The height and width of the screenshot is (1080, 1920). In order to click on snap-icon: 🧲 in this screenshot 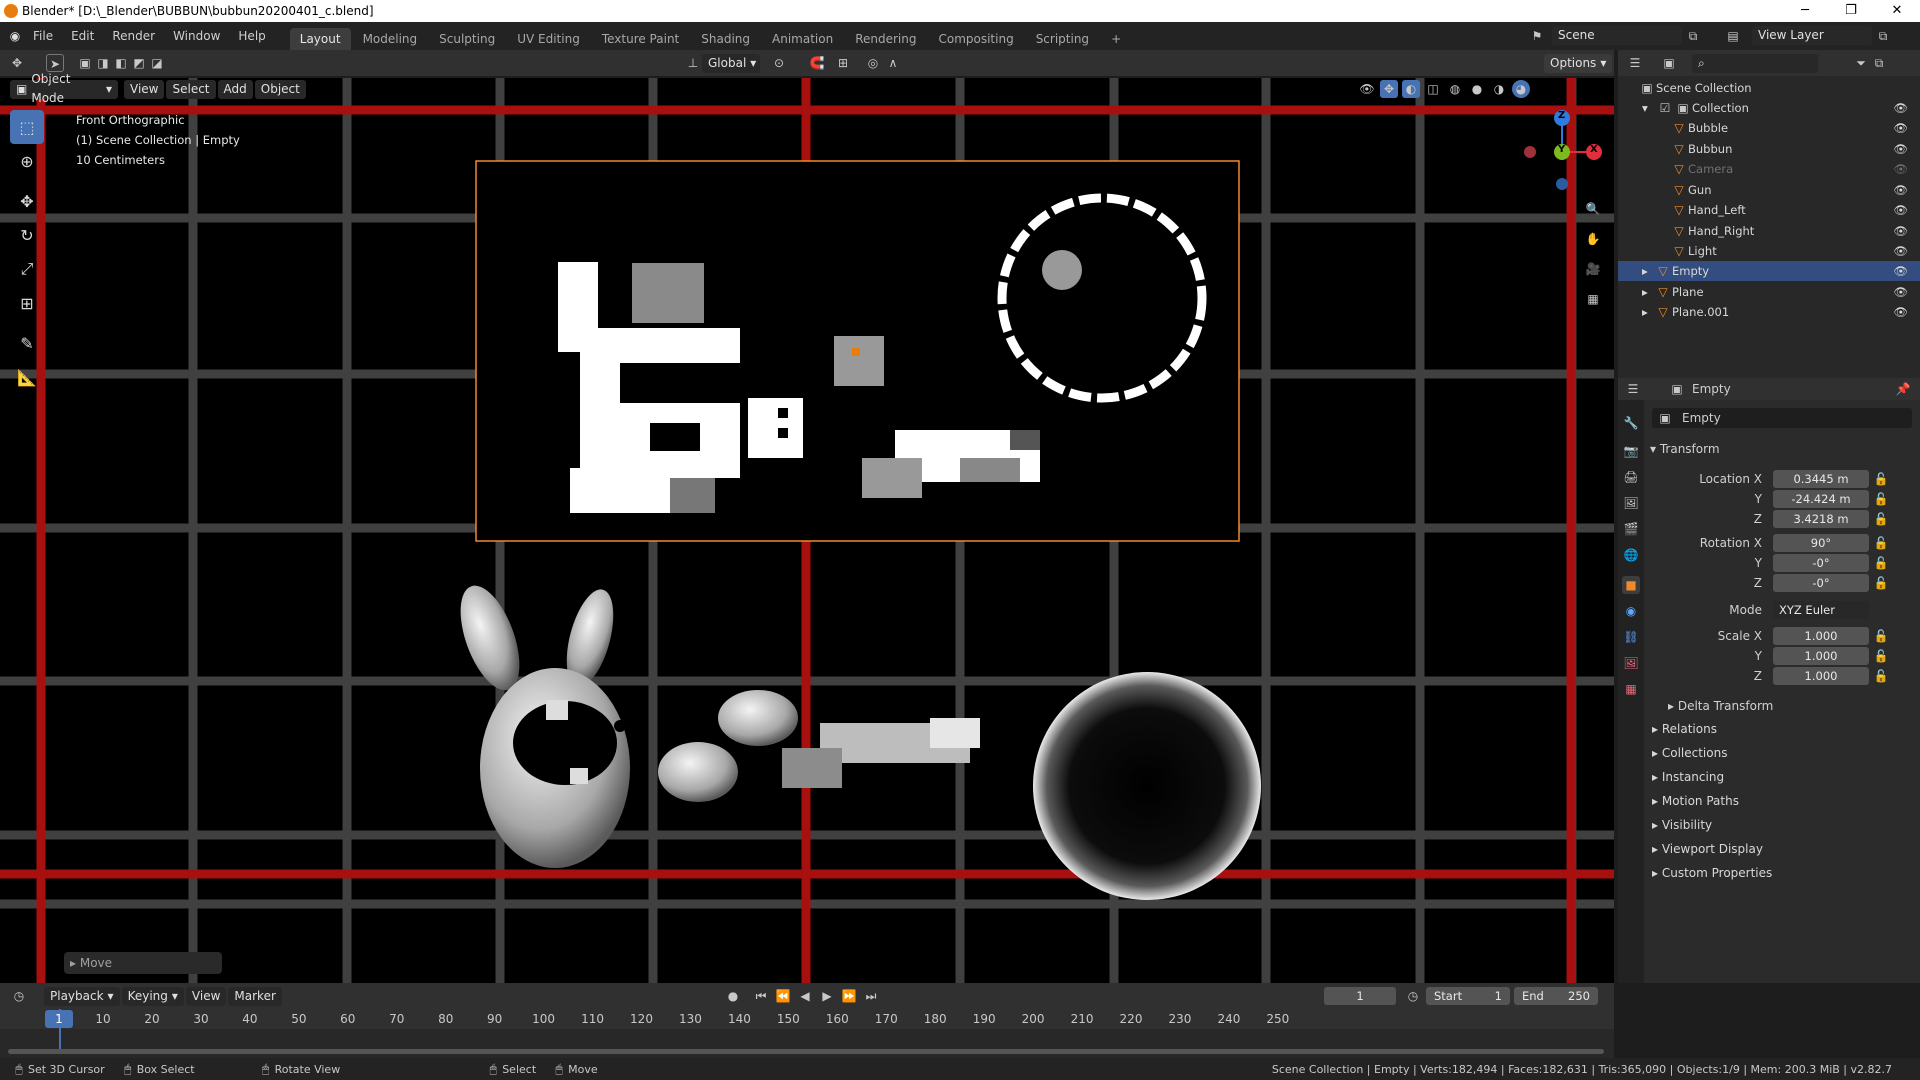, I will do `click(817, 63)`.